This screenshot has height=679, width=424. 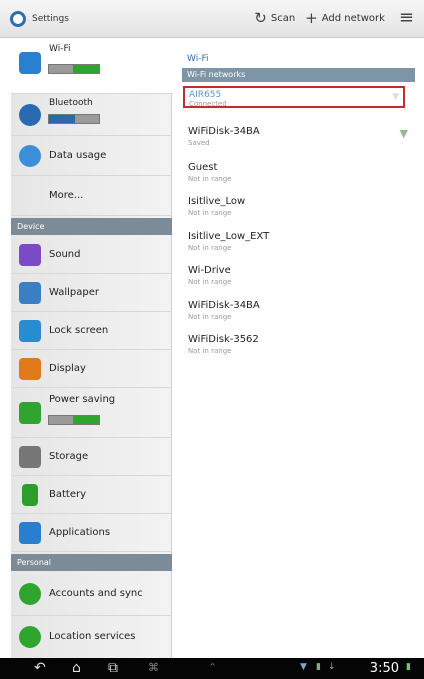 I want to click on wifi-networks-header: Wi-Fi networks, so click(x=298, y=75).